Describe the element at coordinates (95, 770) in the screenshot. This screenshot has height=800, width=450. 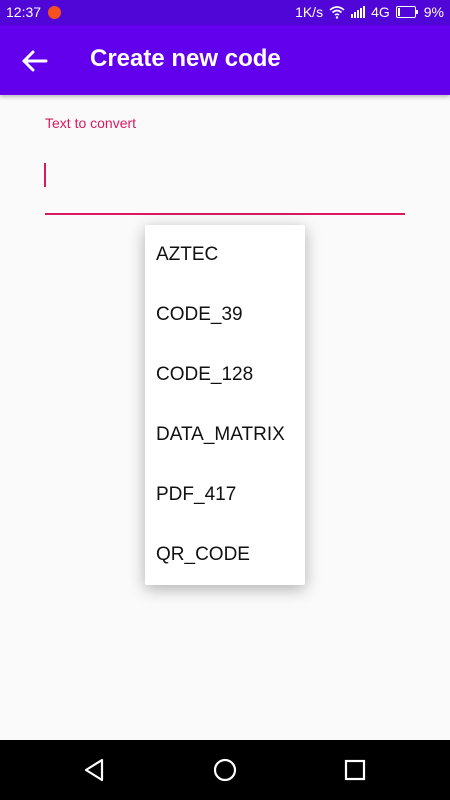
I see `back-triangle-icon` at that location.